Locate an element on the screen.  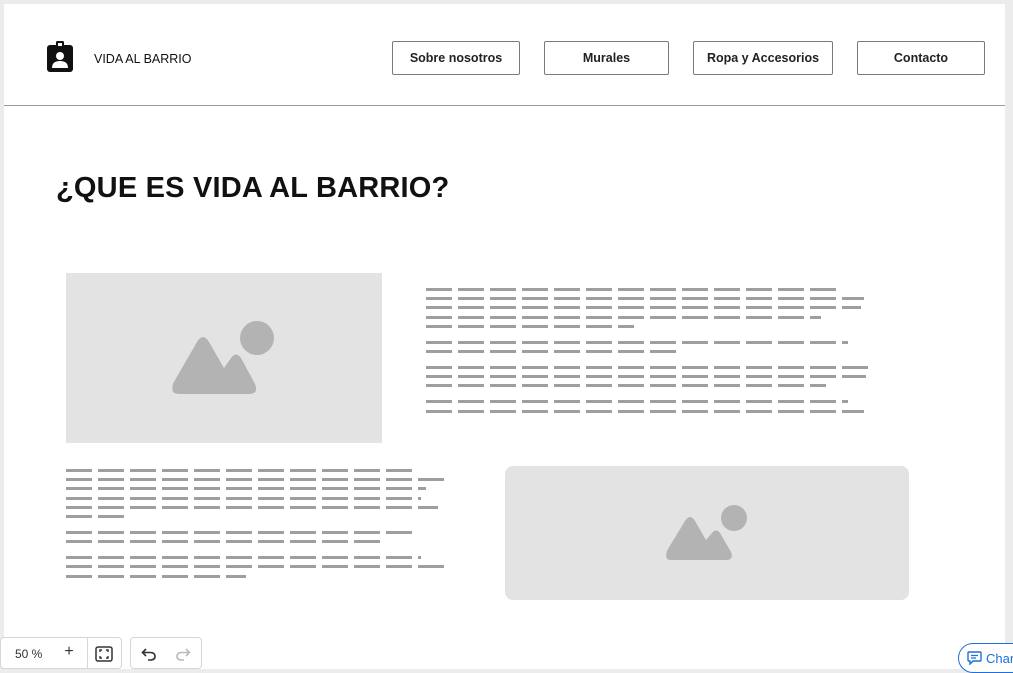
history-toolbar is located at coordinates (166, 653).